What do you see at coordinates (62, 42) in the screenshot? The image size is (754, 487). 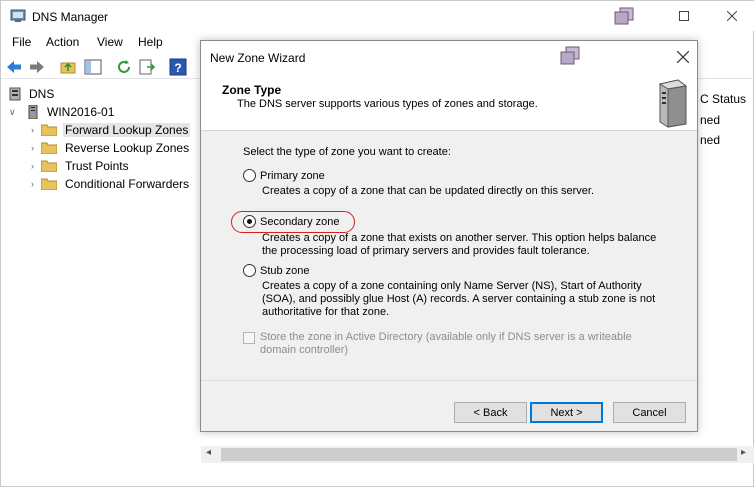 I see `menu-action: Action` at bounding box center [62, 42].